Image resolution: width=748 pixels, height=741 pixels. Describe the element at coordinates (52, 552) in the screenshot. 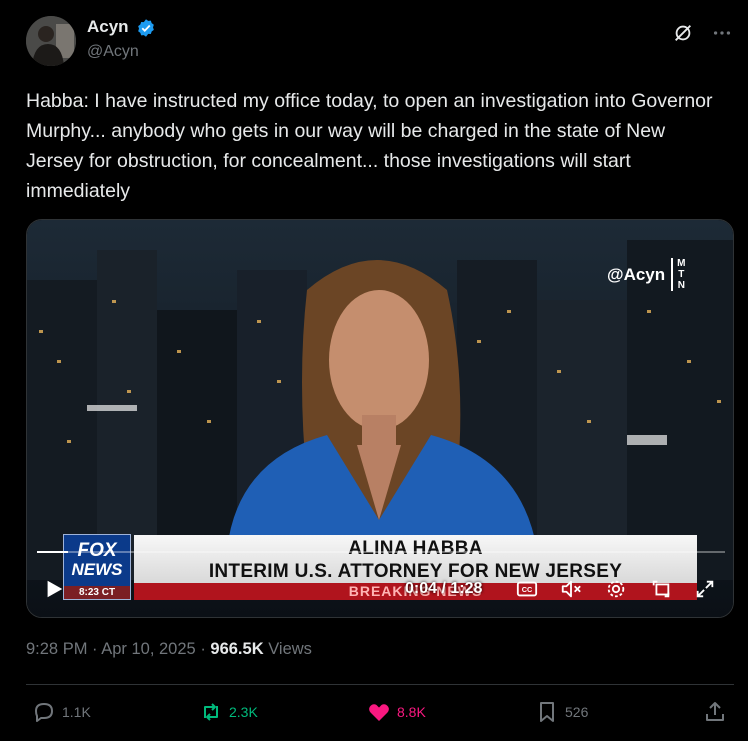

I see `video-progress-fill` at that location.